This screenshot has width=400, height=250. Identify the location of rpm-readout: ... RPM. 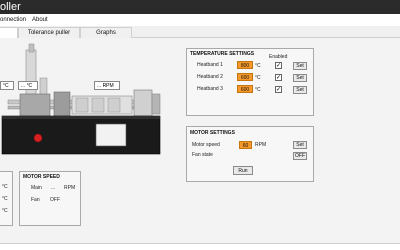
(107, 85).